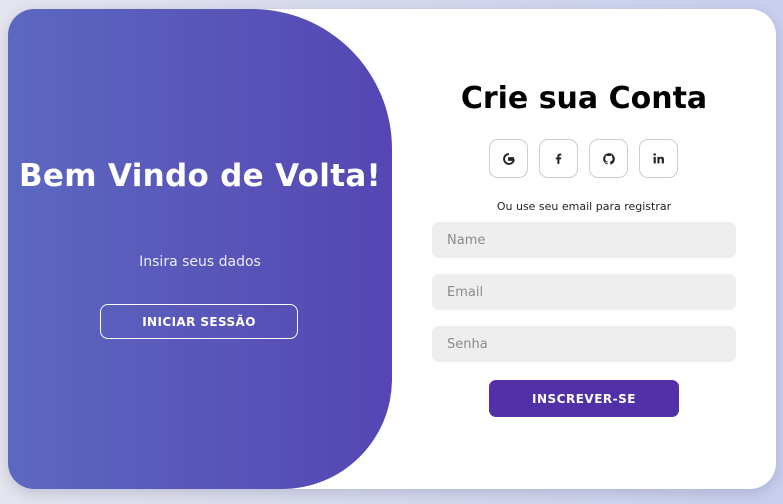 The height and width of the screenshot is (504, 783). Describe the element at coordinates (584, 292) in the screenshot. I see `email-field` at that location.